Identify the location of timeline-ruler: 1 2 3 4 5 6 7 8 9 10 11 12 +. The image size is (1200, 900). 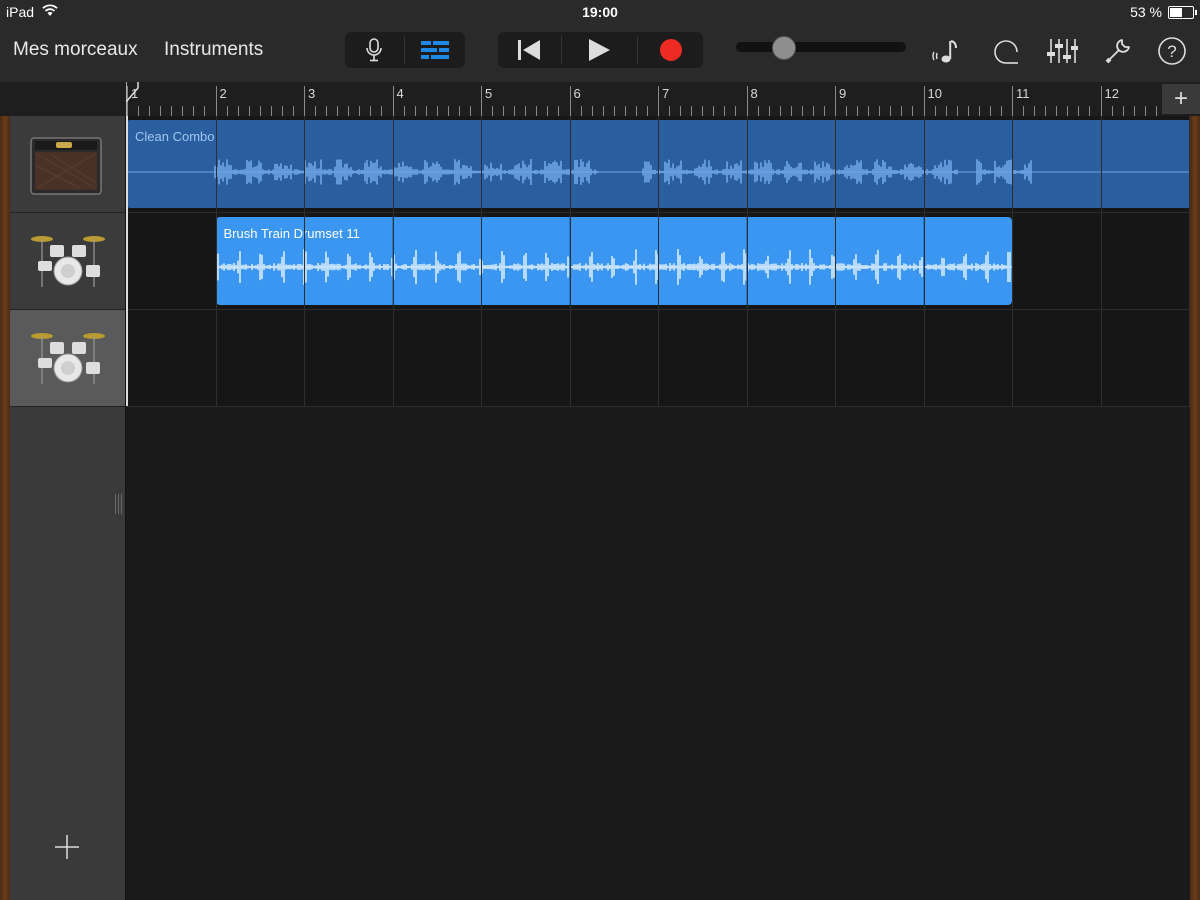
(600, 99).